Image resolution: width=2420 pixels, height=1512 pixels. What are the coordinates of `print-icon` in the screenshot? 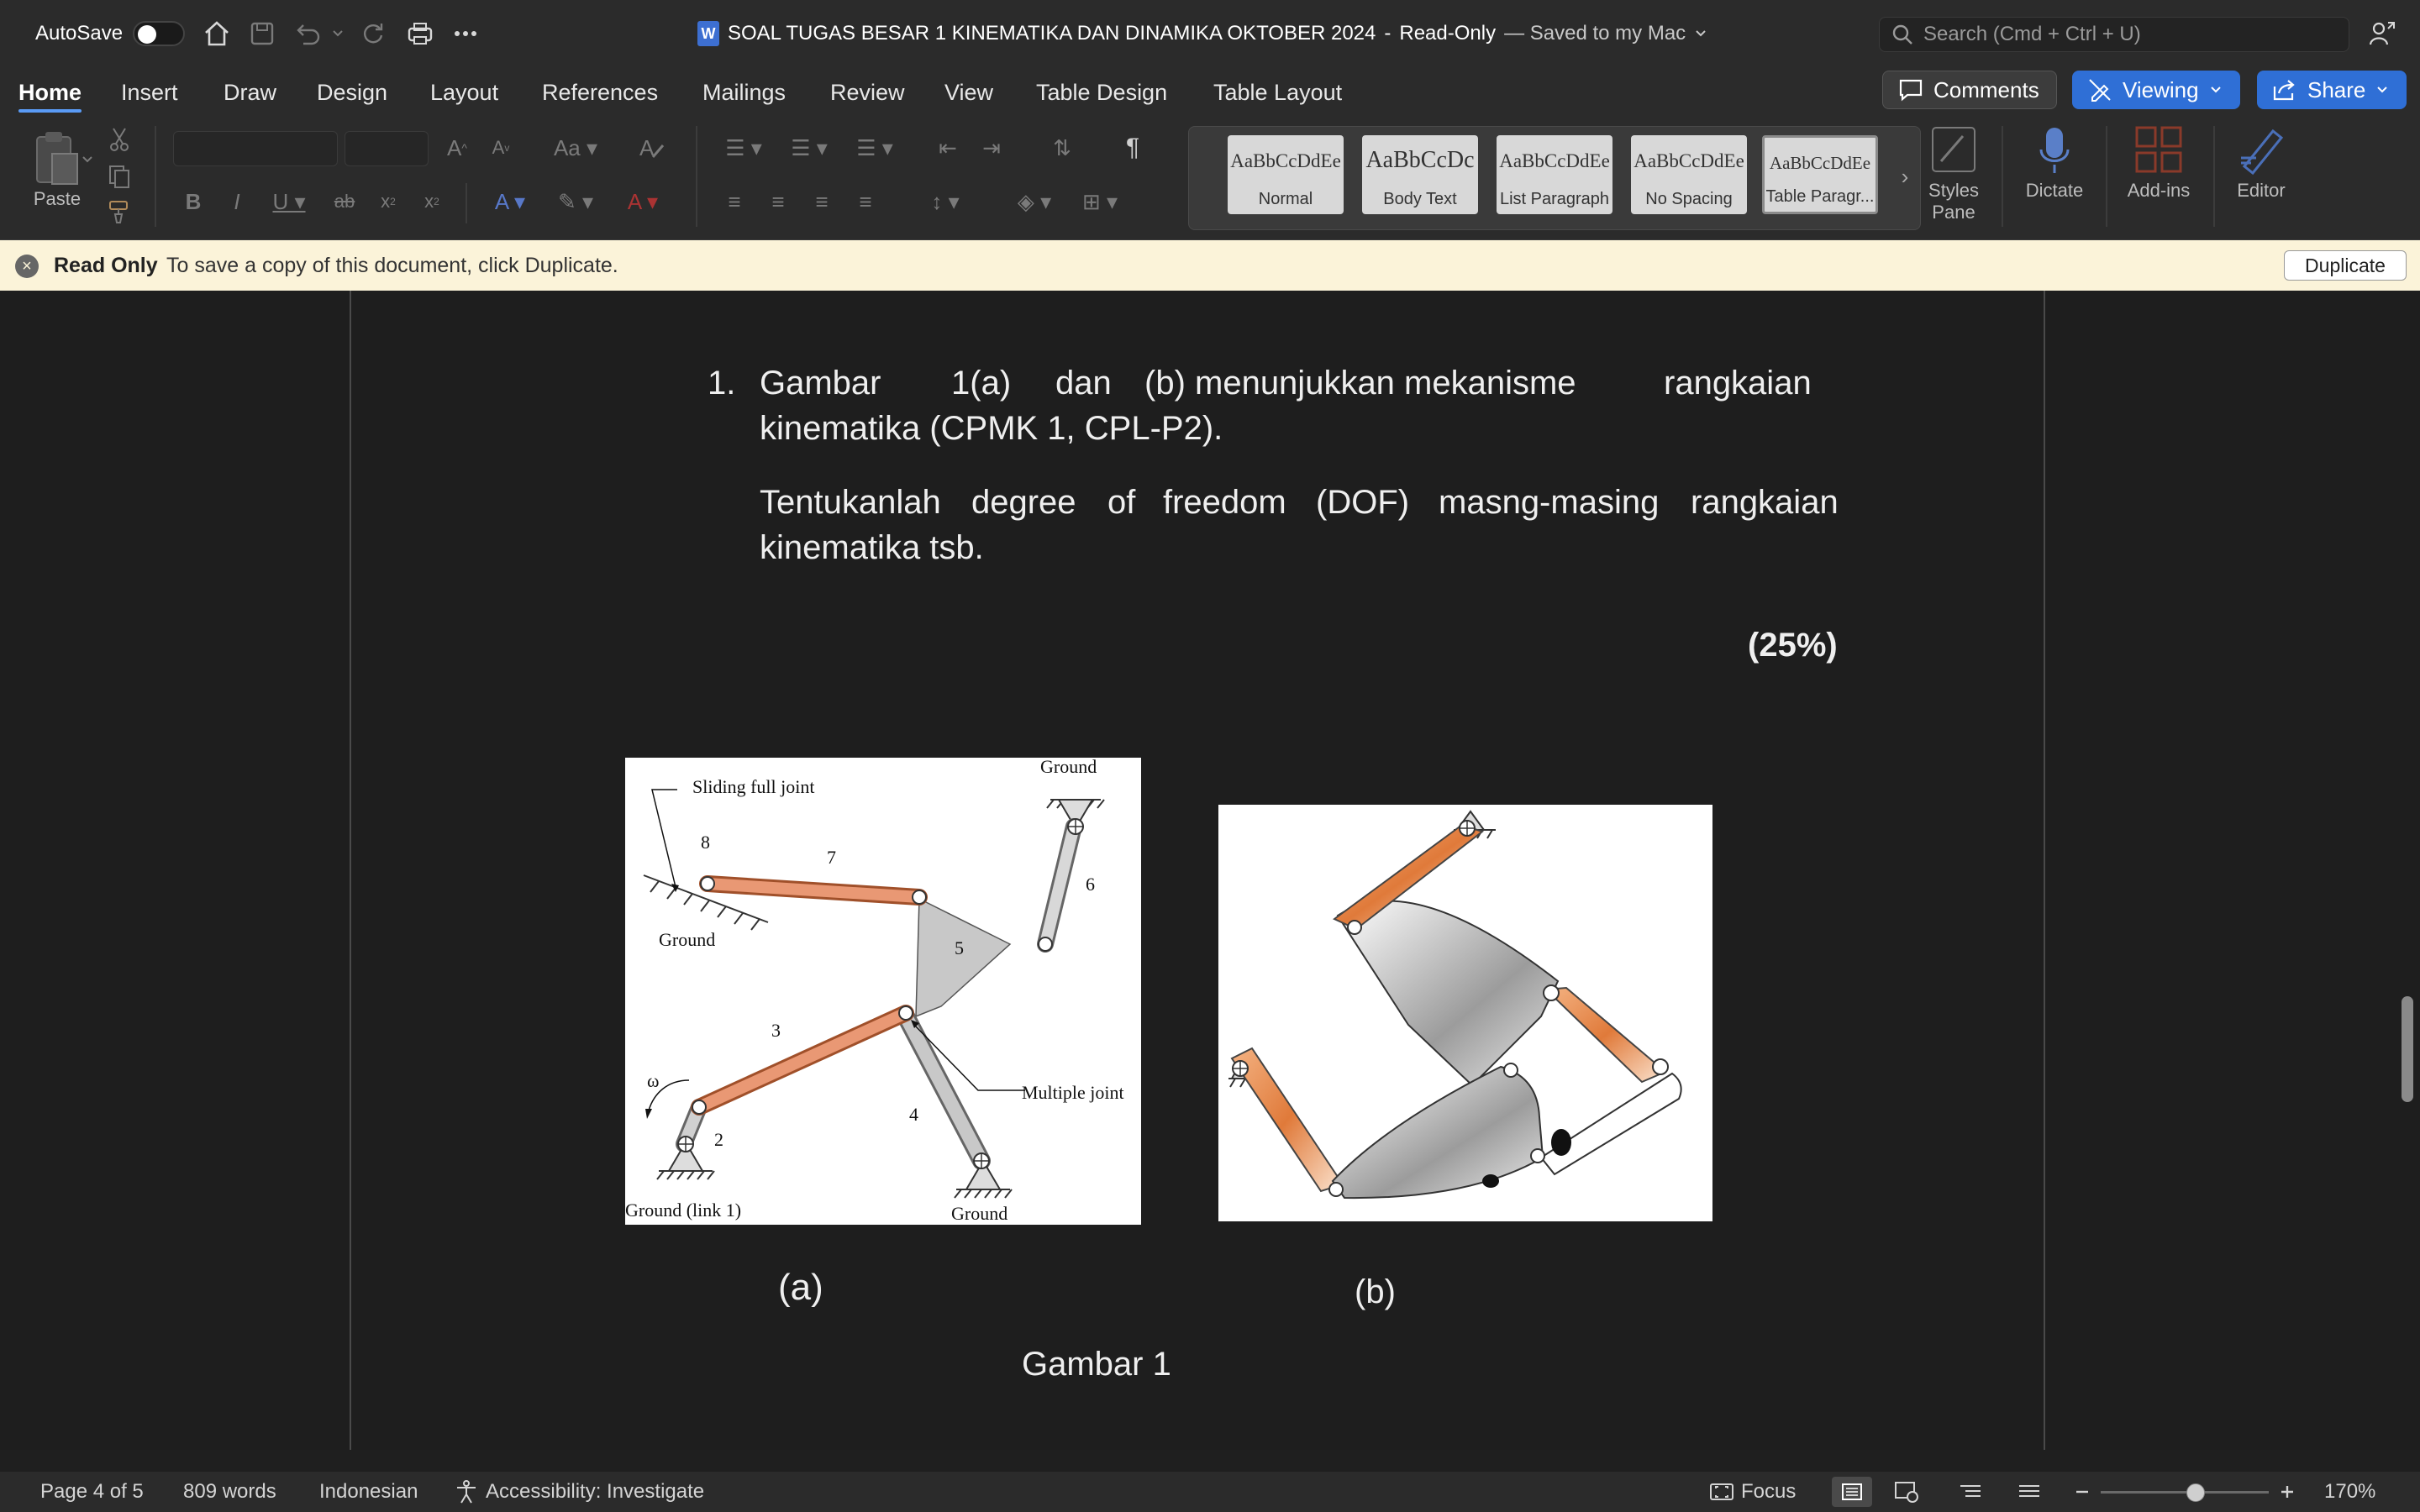 It's located at (420, 33).